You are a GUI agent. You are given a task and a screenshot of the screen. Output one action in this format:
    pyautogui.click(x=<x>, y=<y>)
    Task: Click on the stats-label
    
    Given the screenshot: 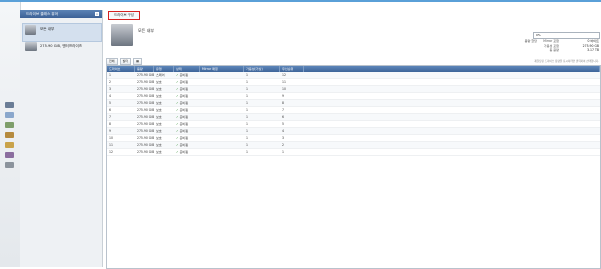 What is the action you would take?
    pyautogui.click(x=513, y=50)
    